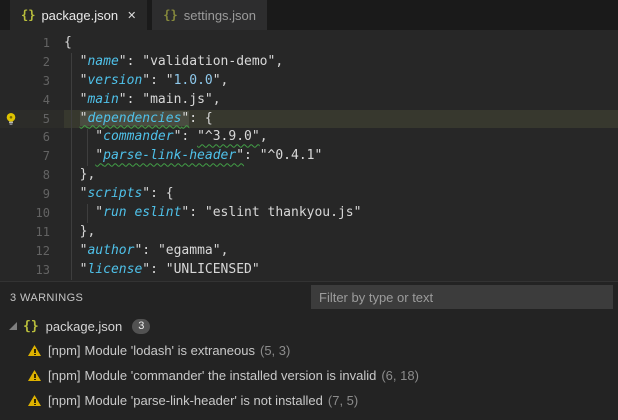 This screenshot has width=618, height=420. What do you see at coordinates (131, 15) in the screenshot?
I see `close-icon: ✕` at bounding box center [131, 15].